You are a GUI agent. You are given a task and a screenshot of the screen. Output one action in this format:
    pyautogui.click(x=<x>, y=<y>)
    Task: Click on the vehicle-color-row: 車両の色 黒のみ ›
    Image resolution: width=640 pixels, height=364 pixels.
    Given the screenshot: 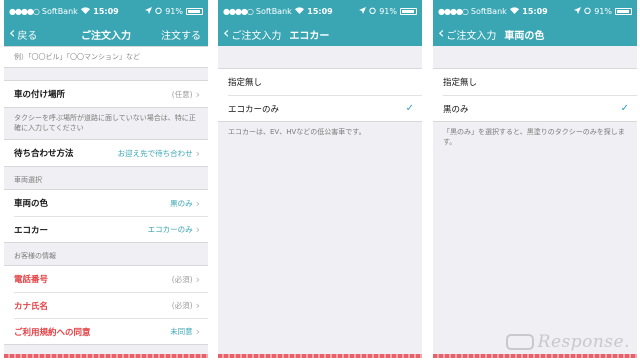 What is the action you would take?
    pyautogui.click(x=106, y=203)
    